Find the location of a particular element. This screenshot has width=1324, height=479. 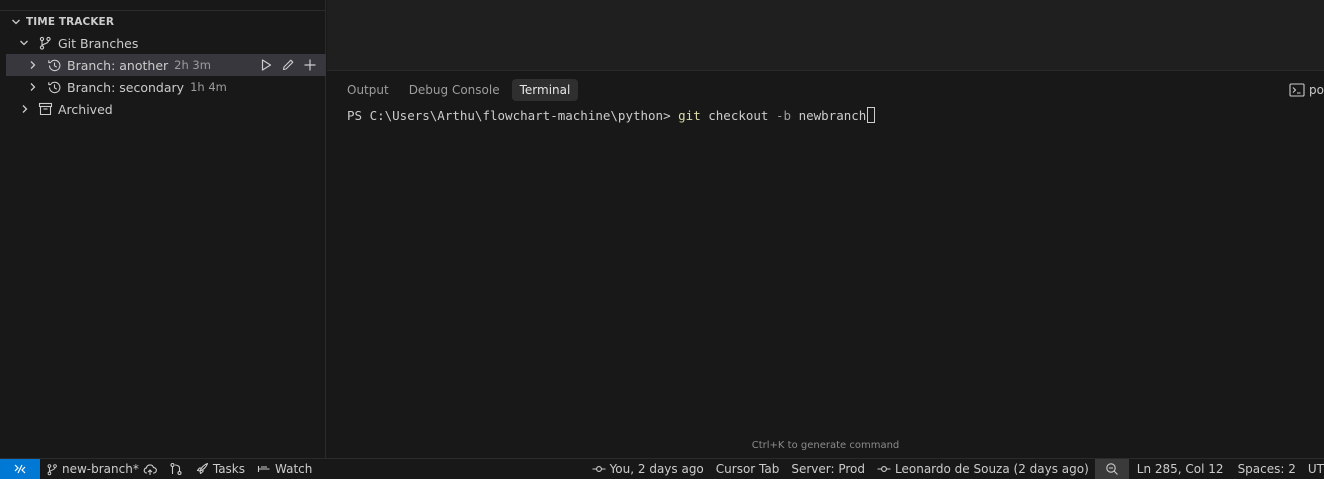

git-blame-status: You, 2 days ago is located at coordinates (648, 469).